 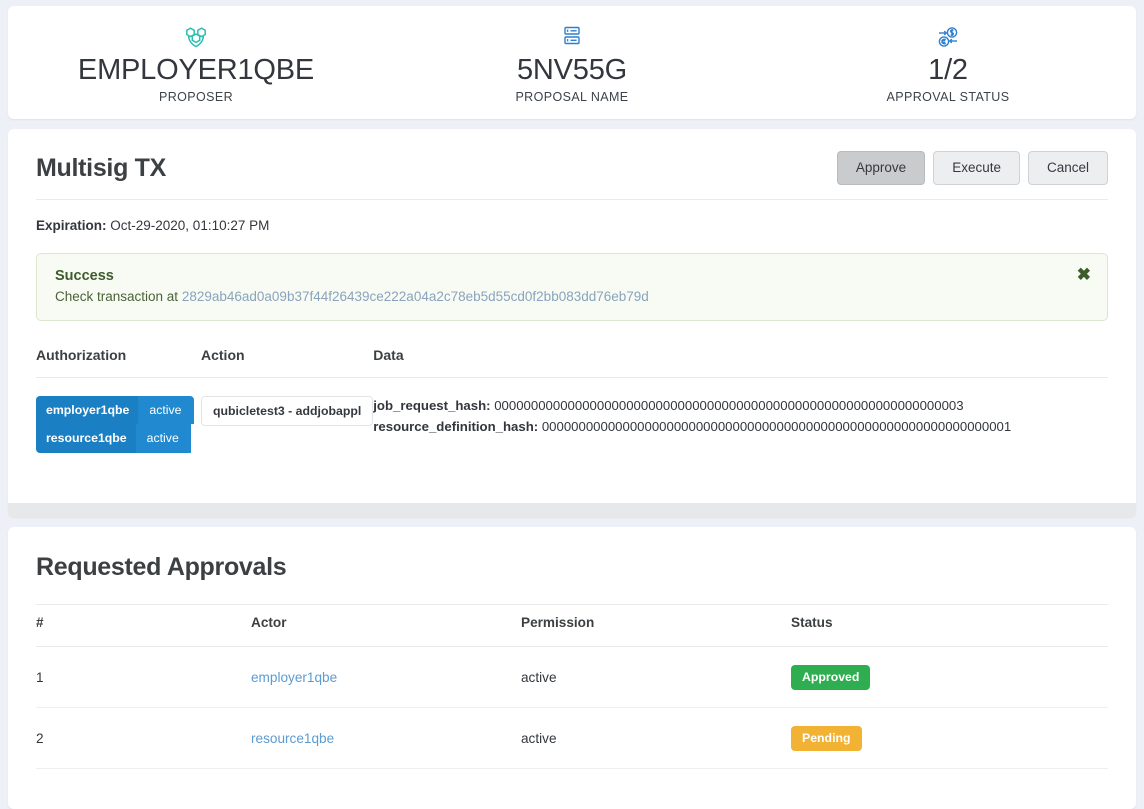 I want to click on permission-actor: employer1qbe, so click(x=87, y=410).